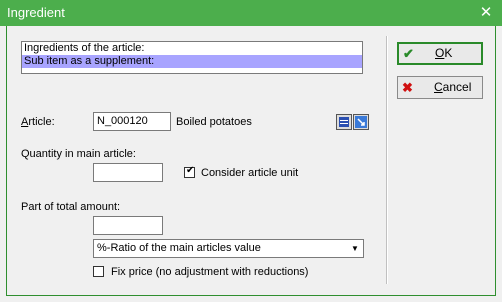 This screenshot has width=502, height=302. What do you see at coordinates (128, 225) in the screenshot?
I see `part-amount-field` at bounding box center [128, 225].